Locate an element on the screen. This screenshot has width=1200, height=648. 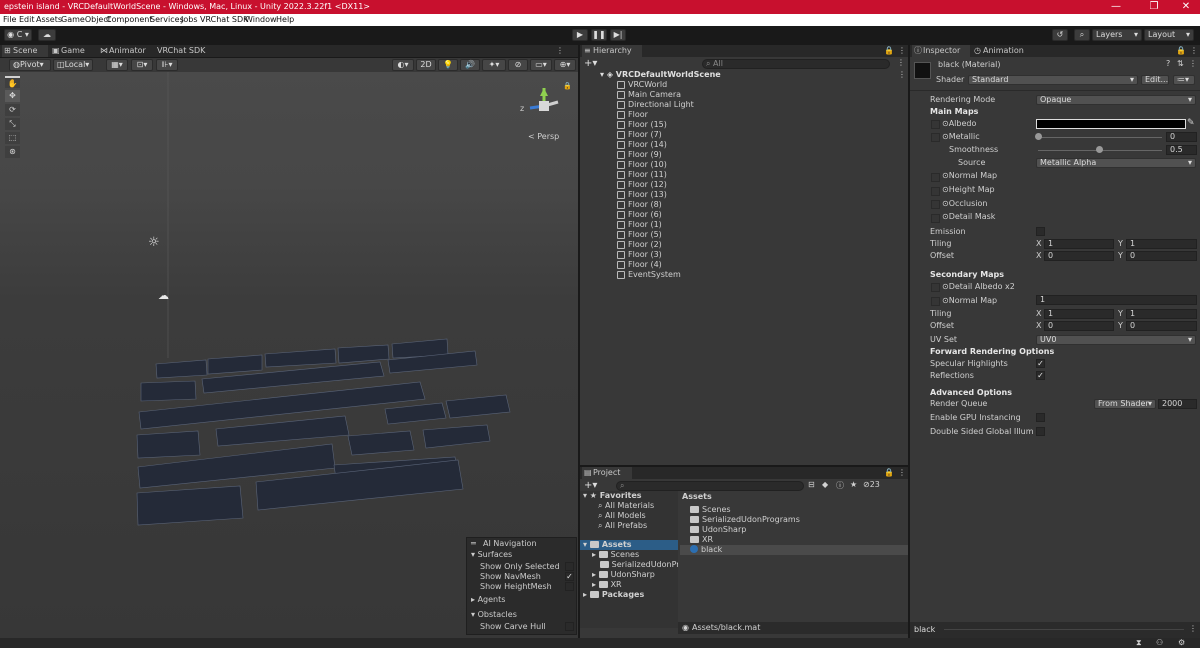
tab-project: ▤ Project is located at coordinates (607, 473).